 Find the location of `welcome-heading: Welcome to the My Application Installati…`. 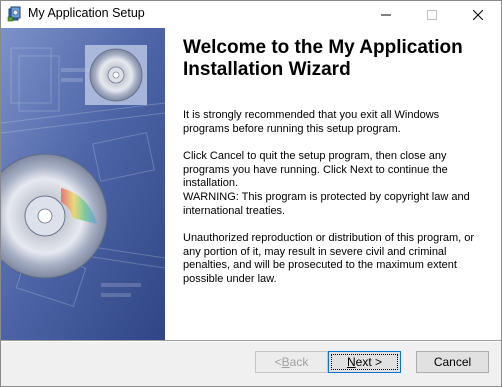

welcome-heading: Welcome to the My Application Installati… is located at coordinates (323, 58).